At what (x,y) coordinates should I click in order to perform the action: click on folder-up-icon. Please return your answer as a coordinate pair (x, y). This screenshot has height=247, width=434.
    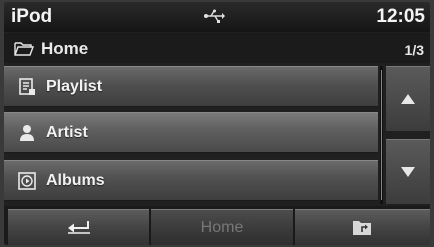
    Looking at the image, I should click on (362, 228).